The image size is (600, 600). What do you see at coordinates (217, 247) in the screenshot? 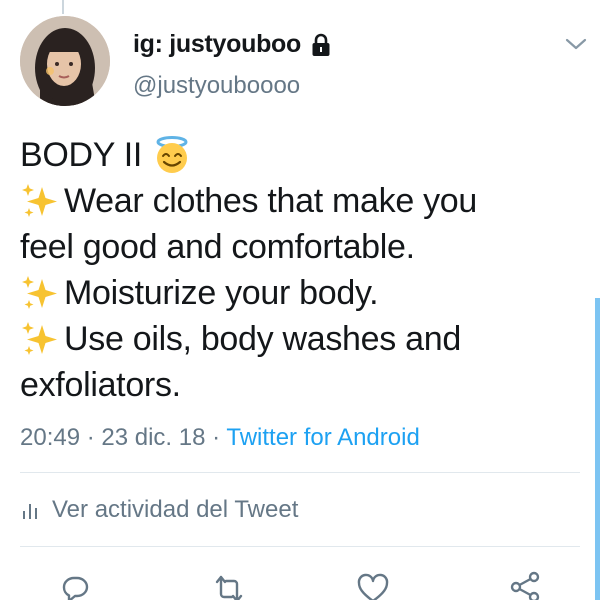
I see `tweet-text-line: feel good and comfortable.` at bounding box center [217, 247].